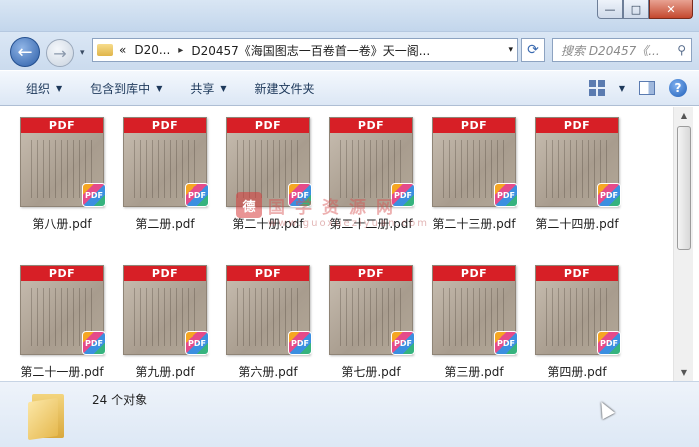 This screenshot has width=699, height=447. I want to click on details-pane: 24 个对象, so click(349, 414).